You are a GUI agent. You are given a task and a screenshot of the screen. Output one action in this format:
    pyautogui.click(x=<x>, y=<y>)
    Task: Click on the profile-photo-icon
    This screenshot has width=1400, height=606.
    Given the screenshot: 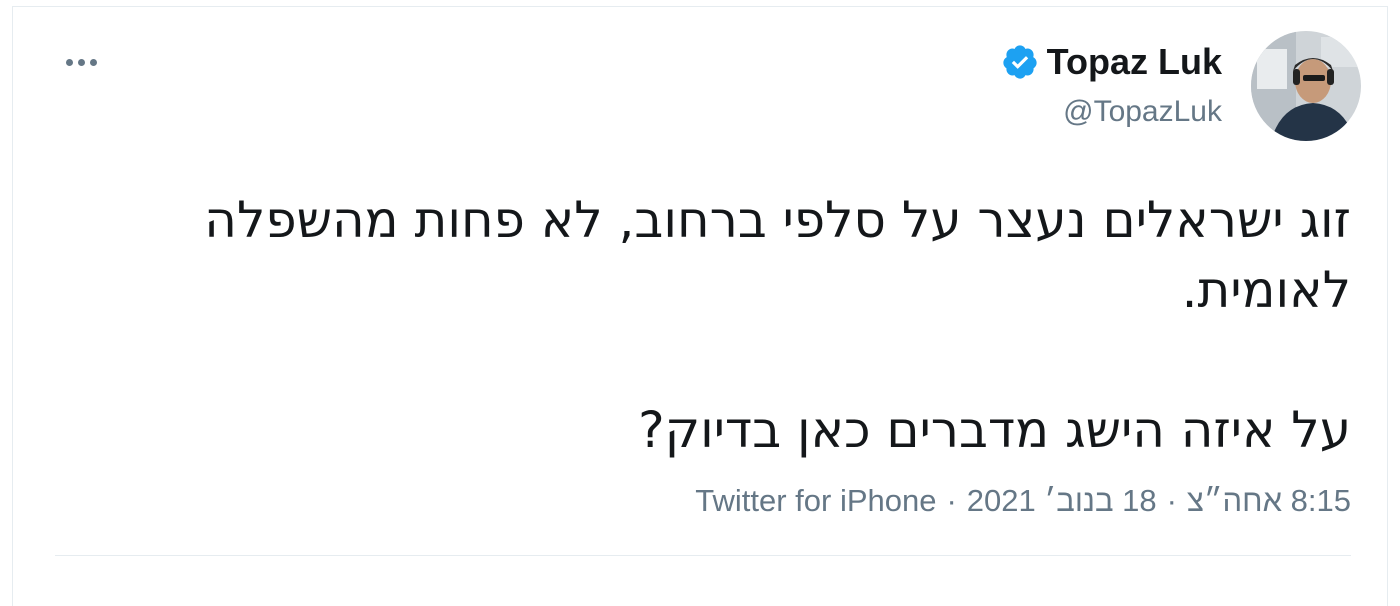 What is the action you would take?
    pyautogui.click(x=1306, y=86)
    